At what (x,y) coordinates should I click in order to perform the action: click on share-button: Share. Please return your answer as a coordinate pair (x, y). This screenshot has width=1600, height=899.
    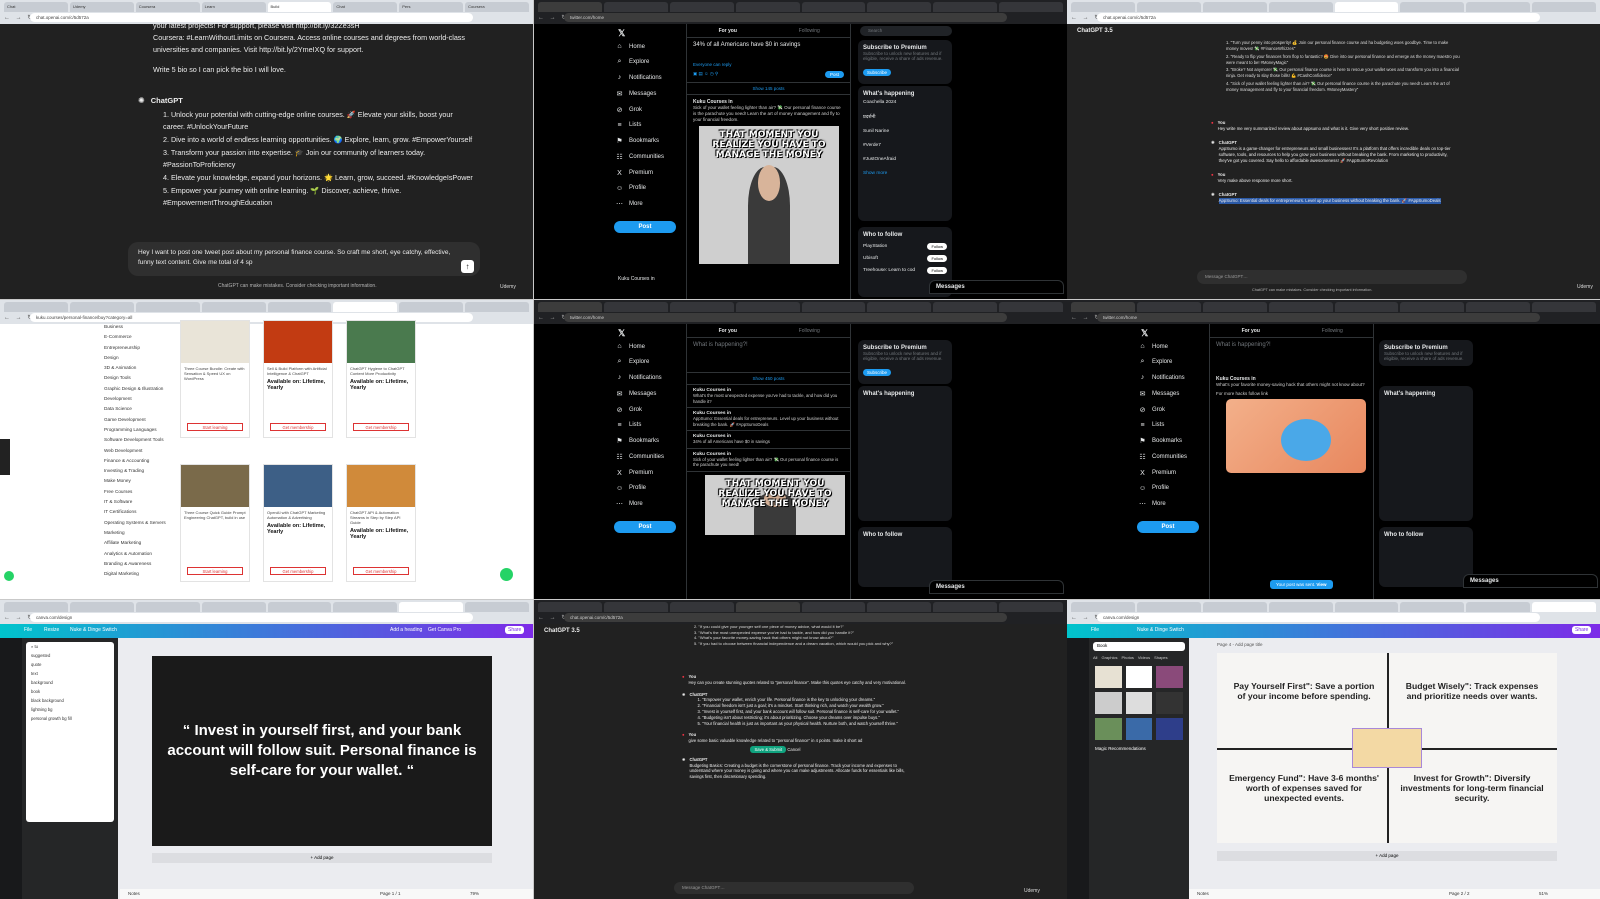
    Looking at the image, I should click on (515, 630).